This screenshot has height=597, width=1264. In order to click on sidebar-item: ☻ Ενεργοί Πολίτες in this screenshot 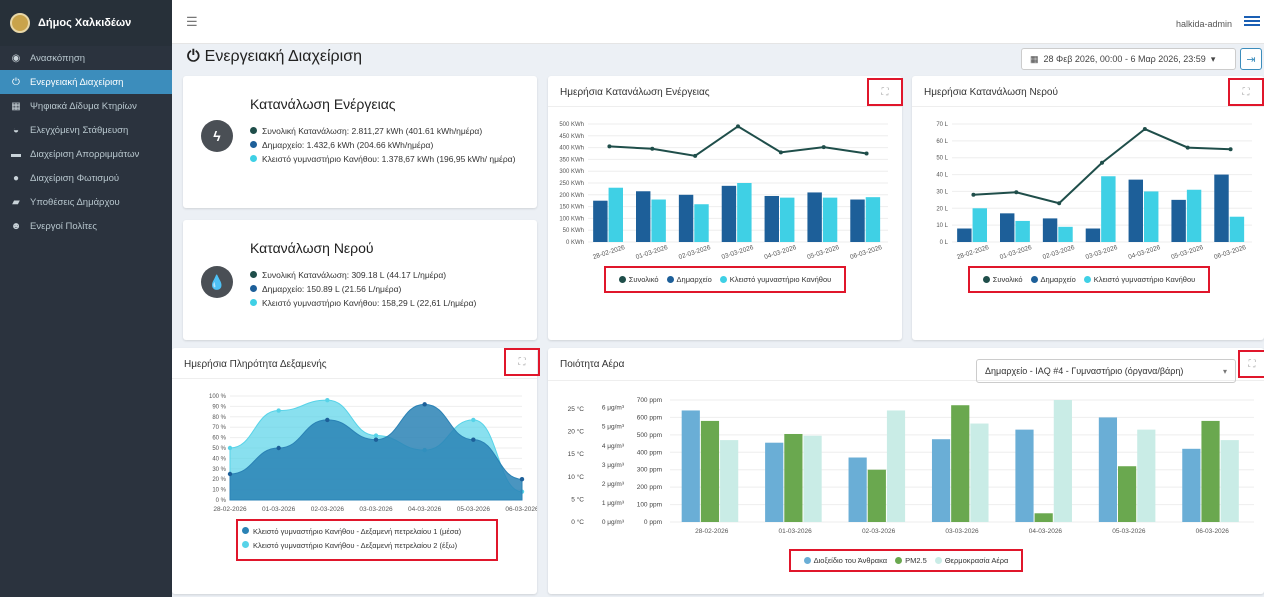, I will do `click(86, 226)`.